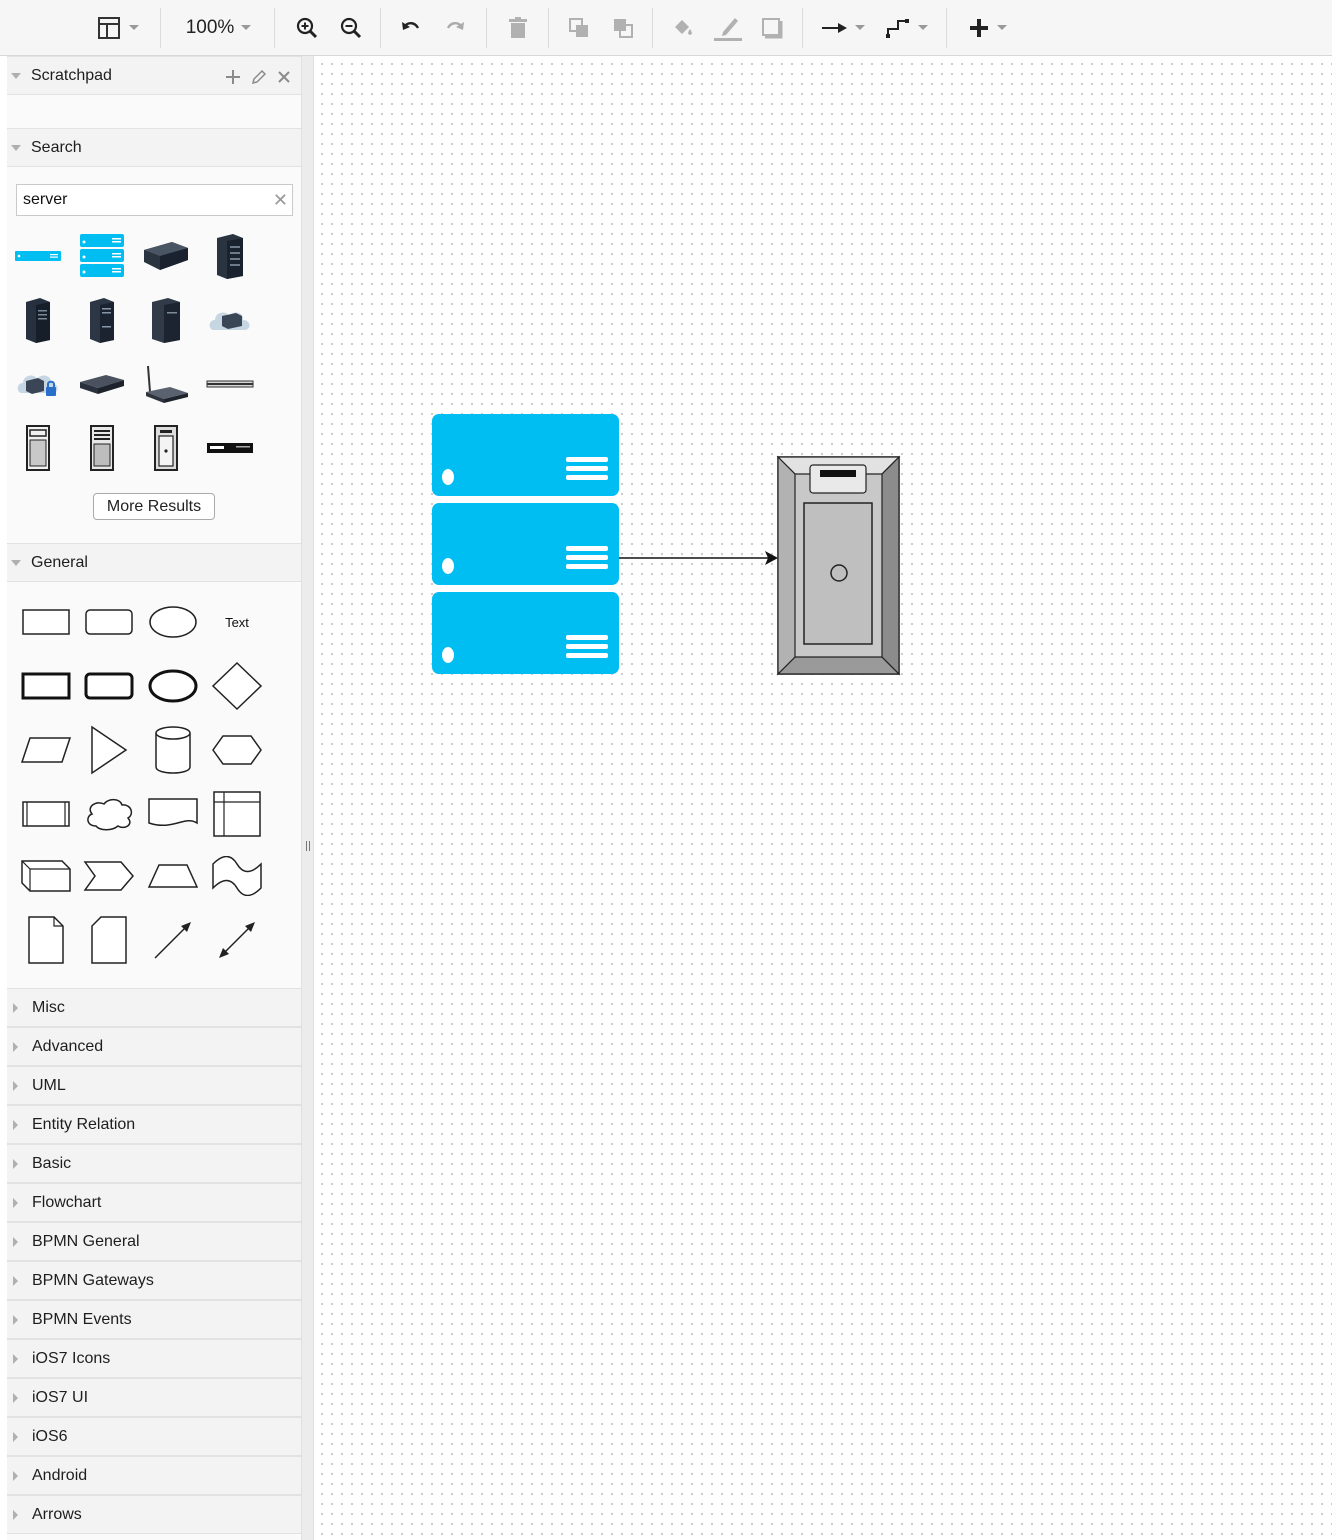  I want to click on rounded-rectangle-shape, so click(109, 622).